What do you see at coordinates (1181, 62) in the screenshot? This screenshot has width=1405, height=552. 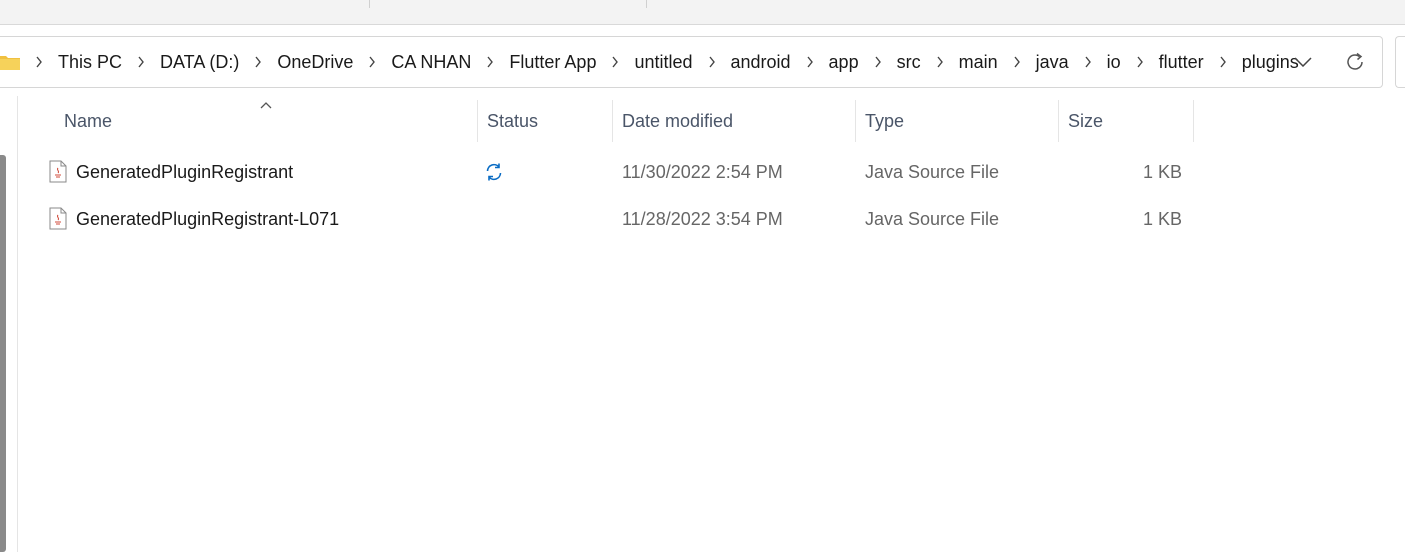 I see `breadcrumb-flutter: flutter` at bounding box center [1181, 62].